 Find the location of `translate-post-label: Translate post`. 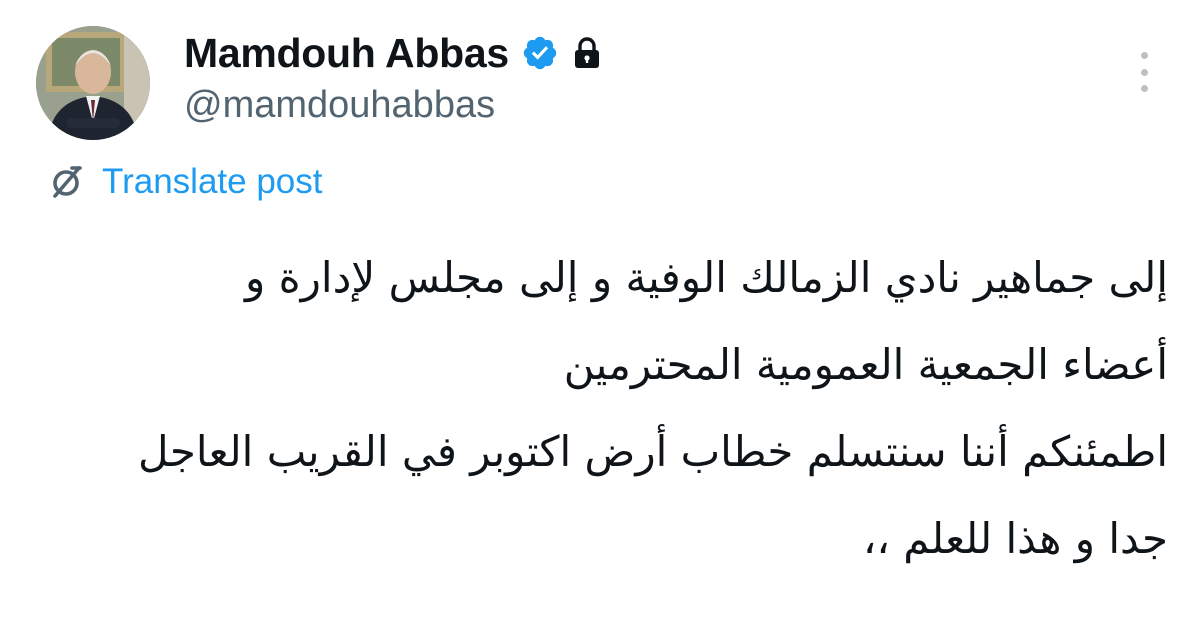

translate-post-label: Translate post is located at coordinates (212, 182).